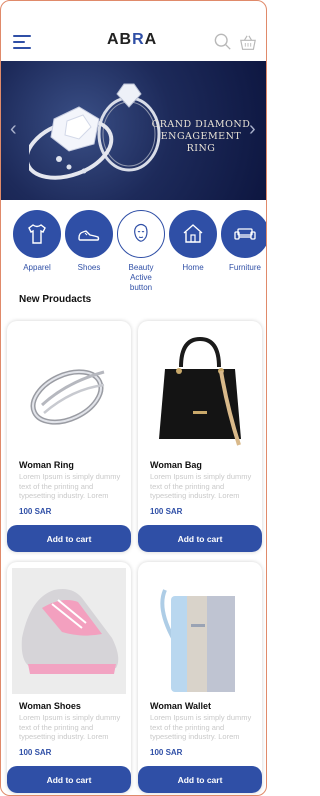  What do you see at coordinates (252, 129) in the screenshot?
I see `banner-next-arrow: ›` at bounding box center [252, 129].